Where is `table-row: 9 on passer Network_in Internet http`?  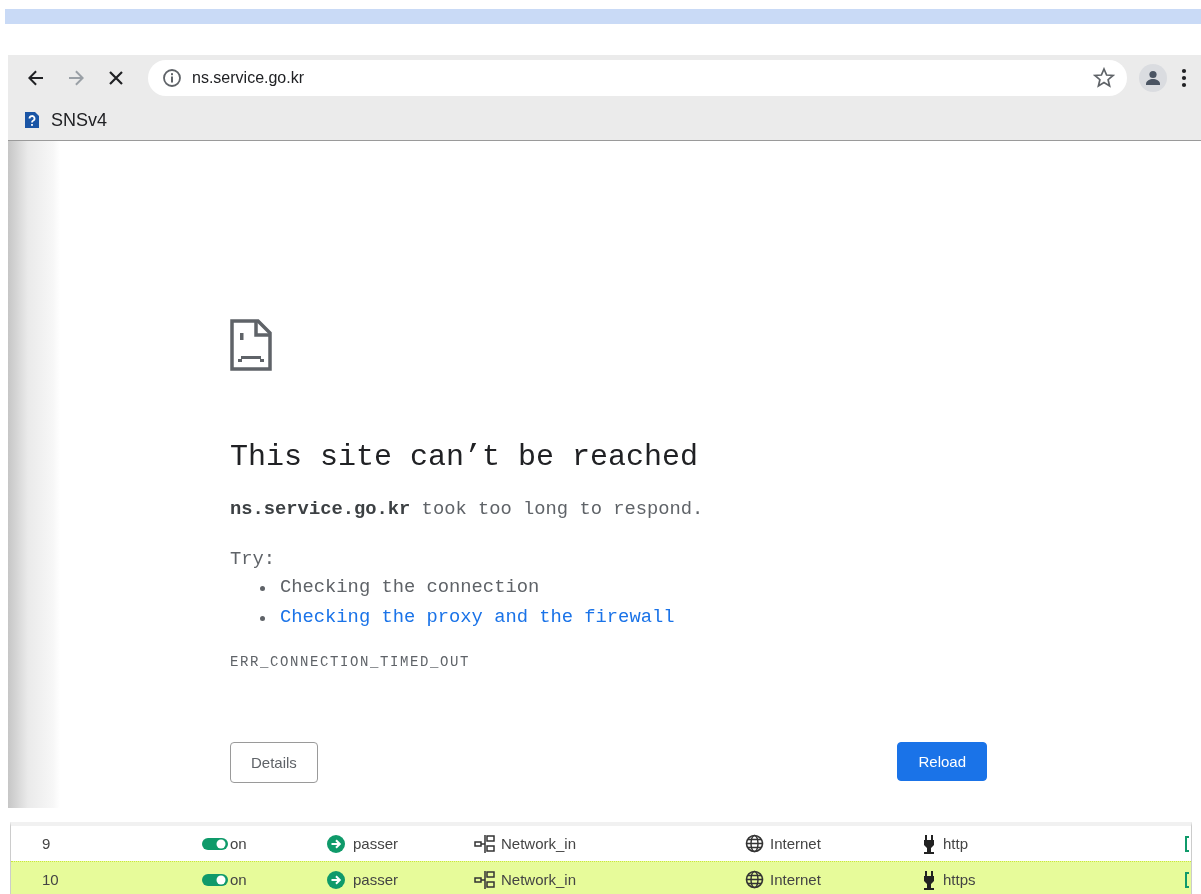 table-row: 9 on passer Network_in Internet http is located at coordinates (601, 843).